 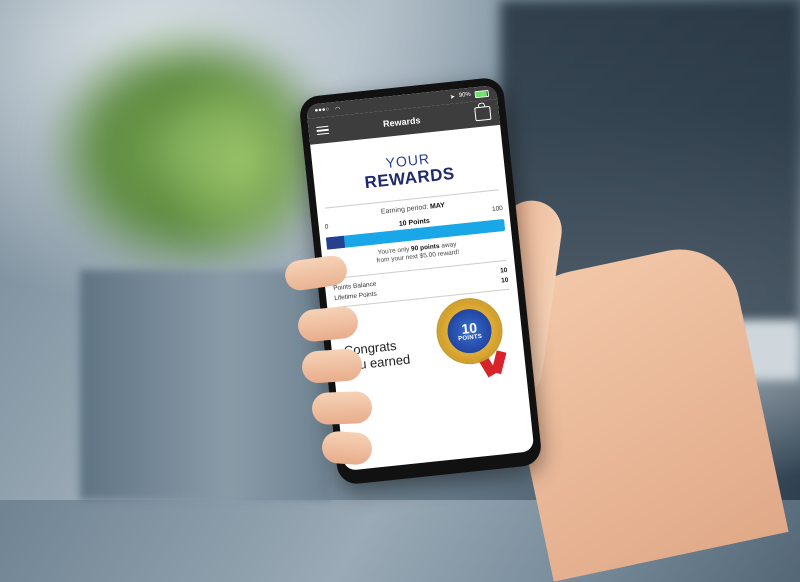 I want to click on shopping-bag-icon, so click(x=483, y=113).